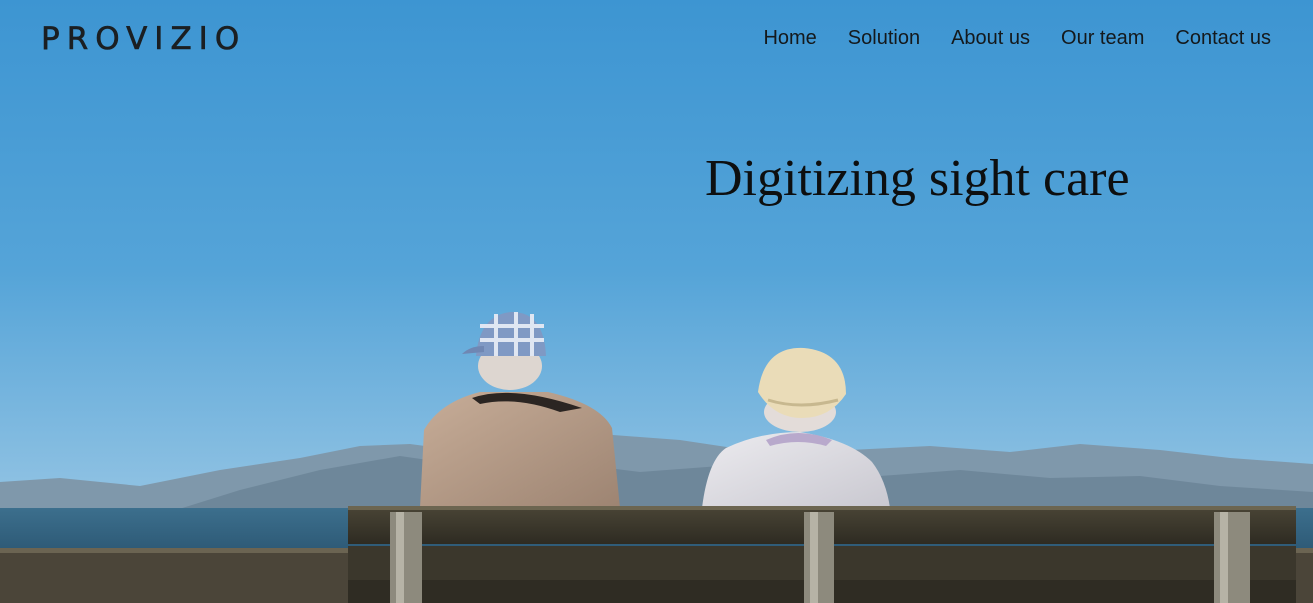  I want to click on nav-link-home: Home, so click(789, 38).